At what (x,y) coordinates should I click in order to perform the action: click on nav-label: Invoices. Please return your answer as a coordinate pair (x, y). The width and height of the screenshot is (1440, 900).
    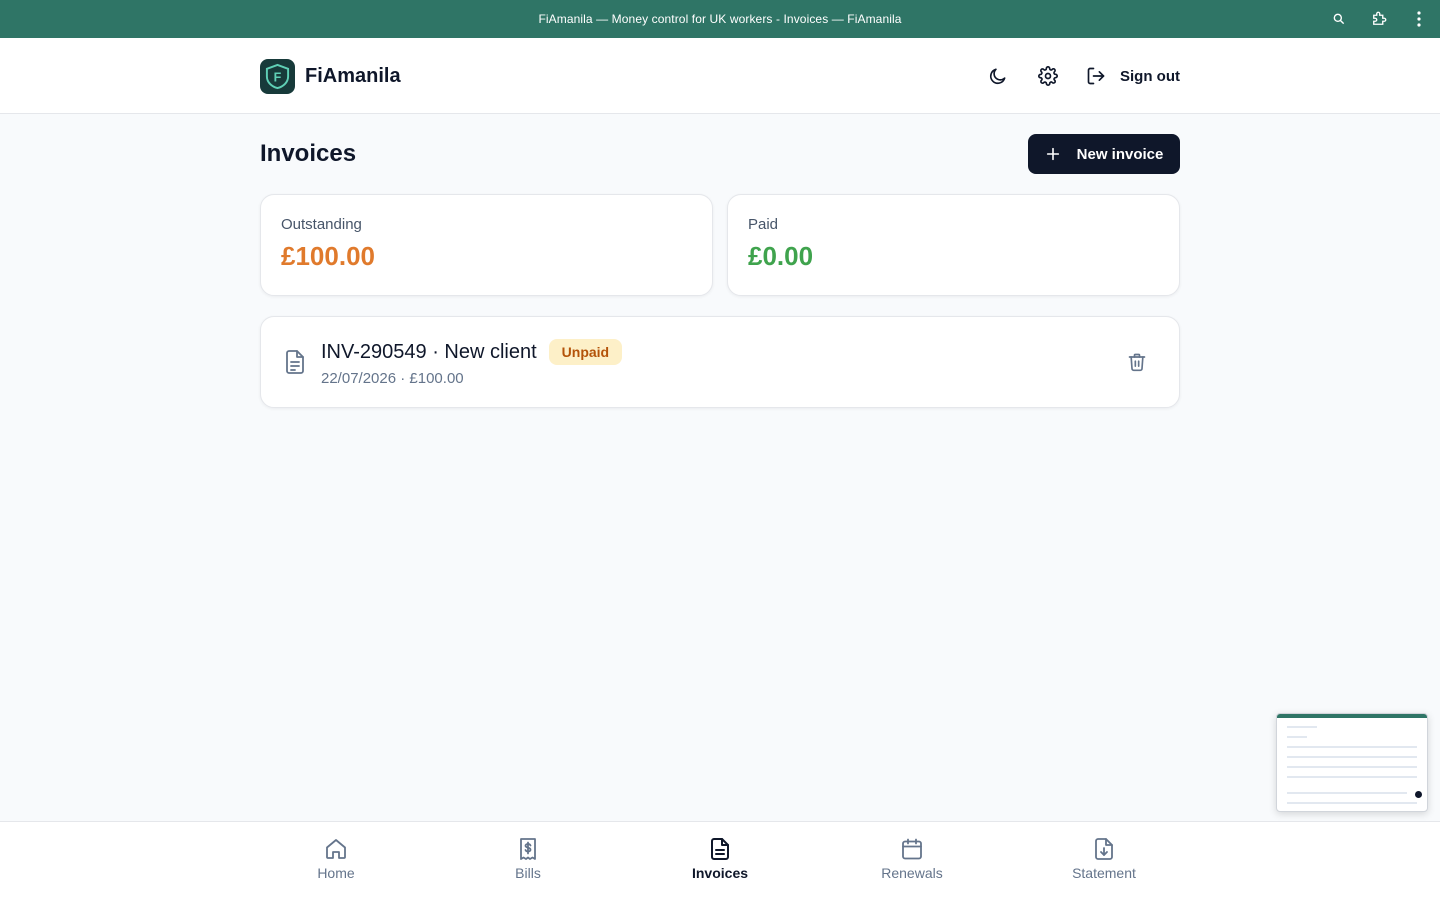
    Looking at the image, I should click on (720, 873).